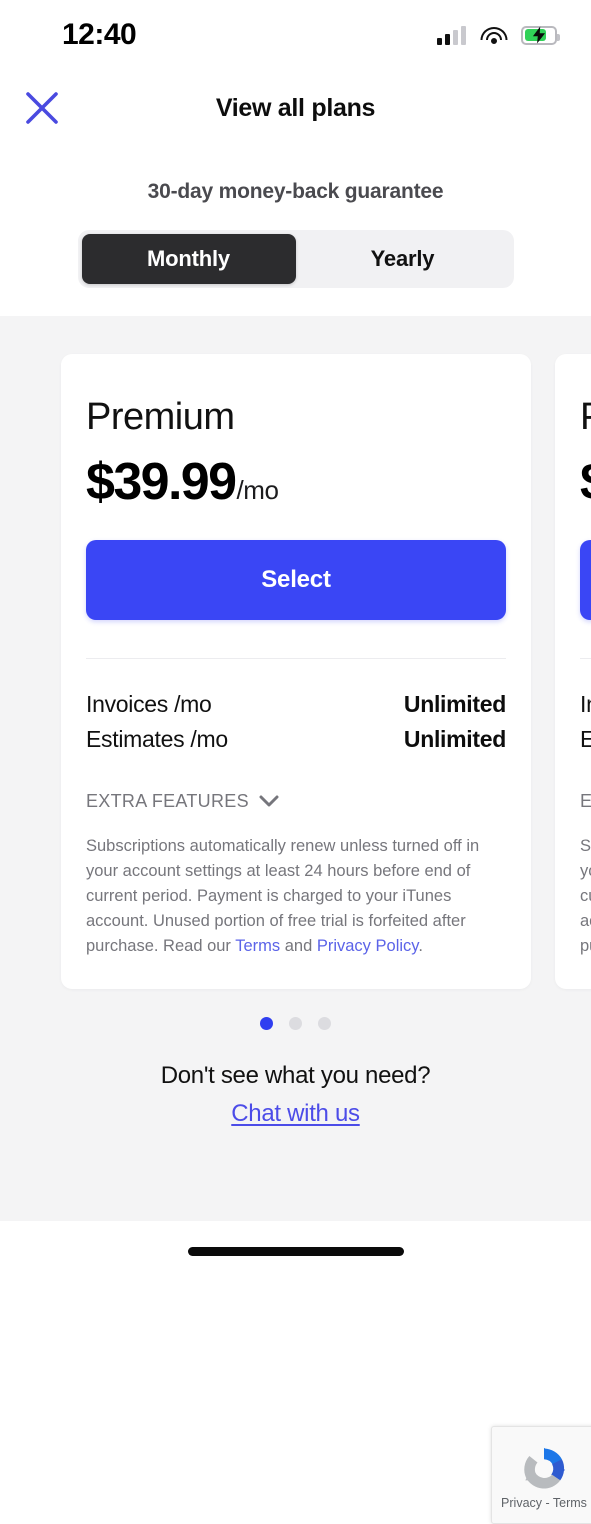 Image resolution: width=591 pixels, height=1524 pixels. I want to click on privacy-policy-link: Privacy Policy, so click(367, 946).